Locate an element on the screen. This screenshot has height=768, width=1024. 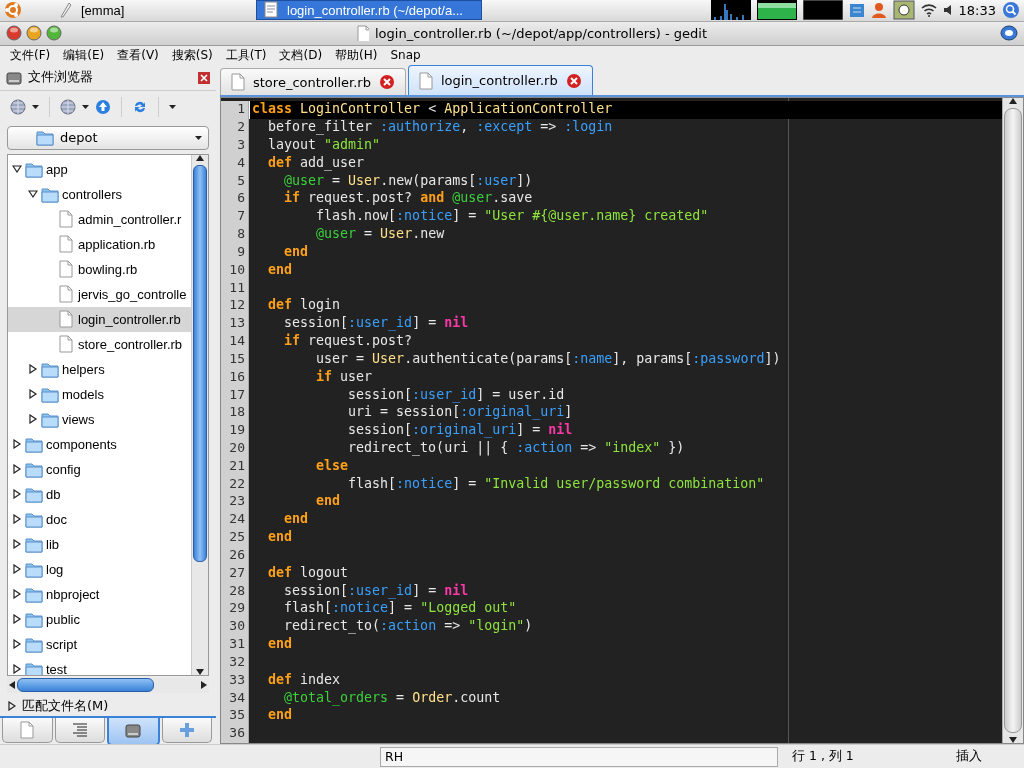
menu-item: 搜索(S) is located at coordinates (192, 55).